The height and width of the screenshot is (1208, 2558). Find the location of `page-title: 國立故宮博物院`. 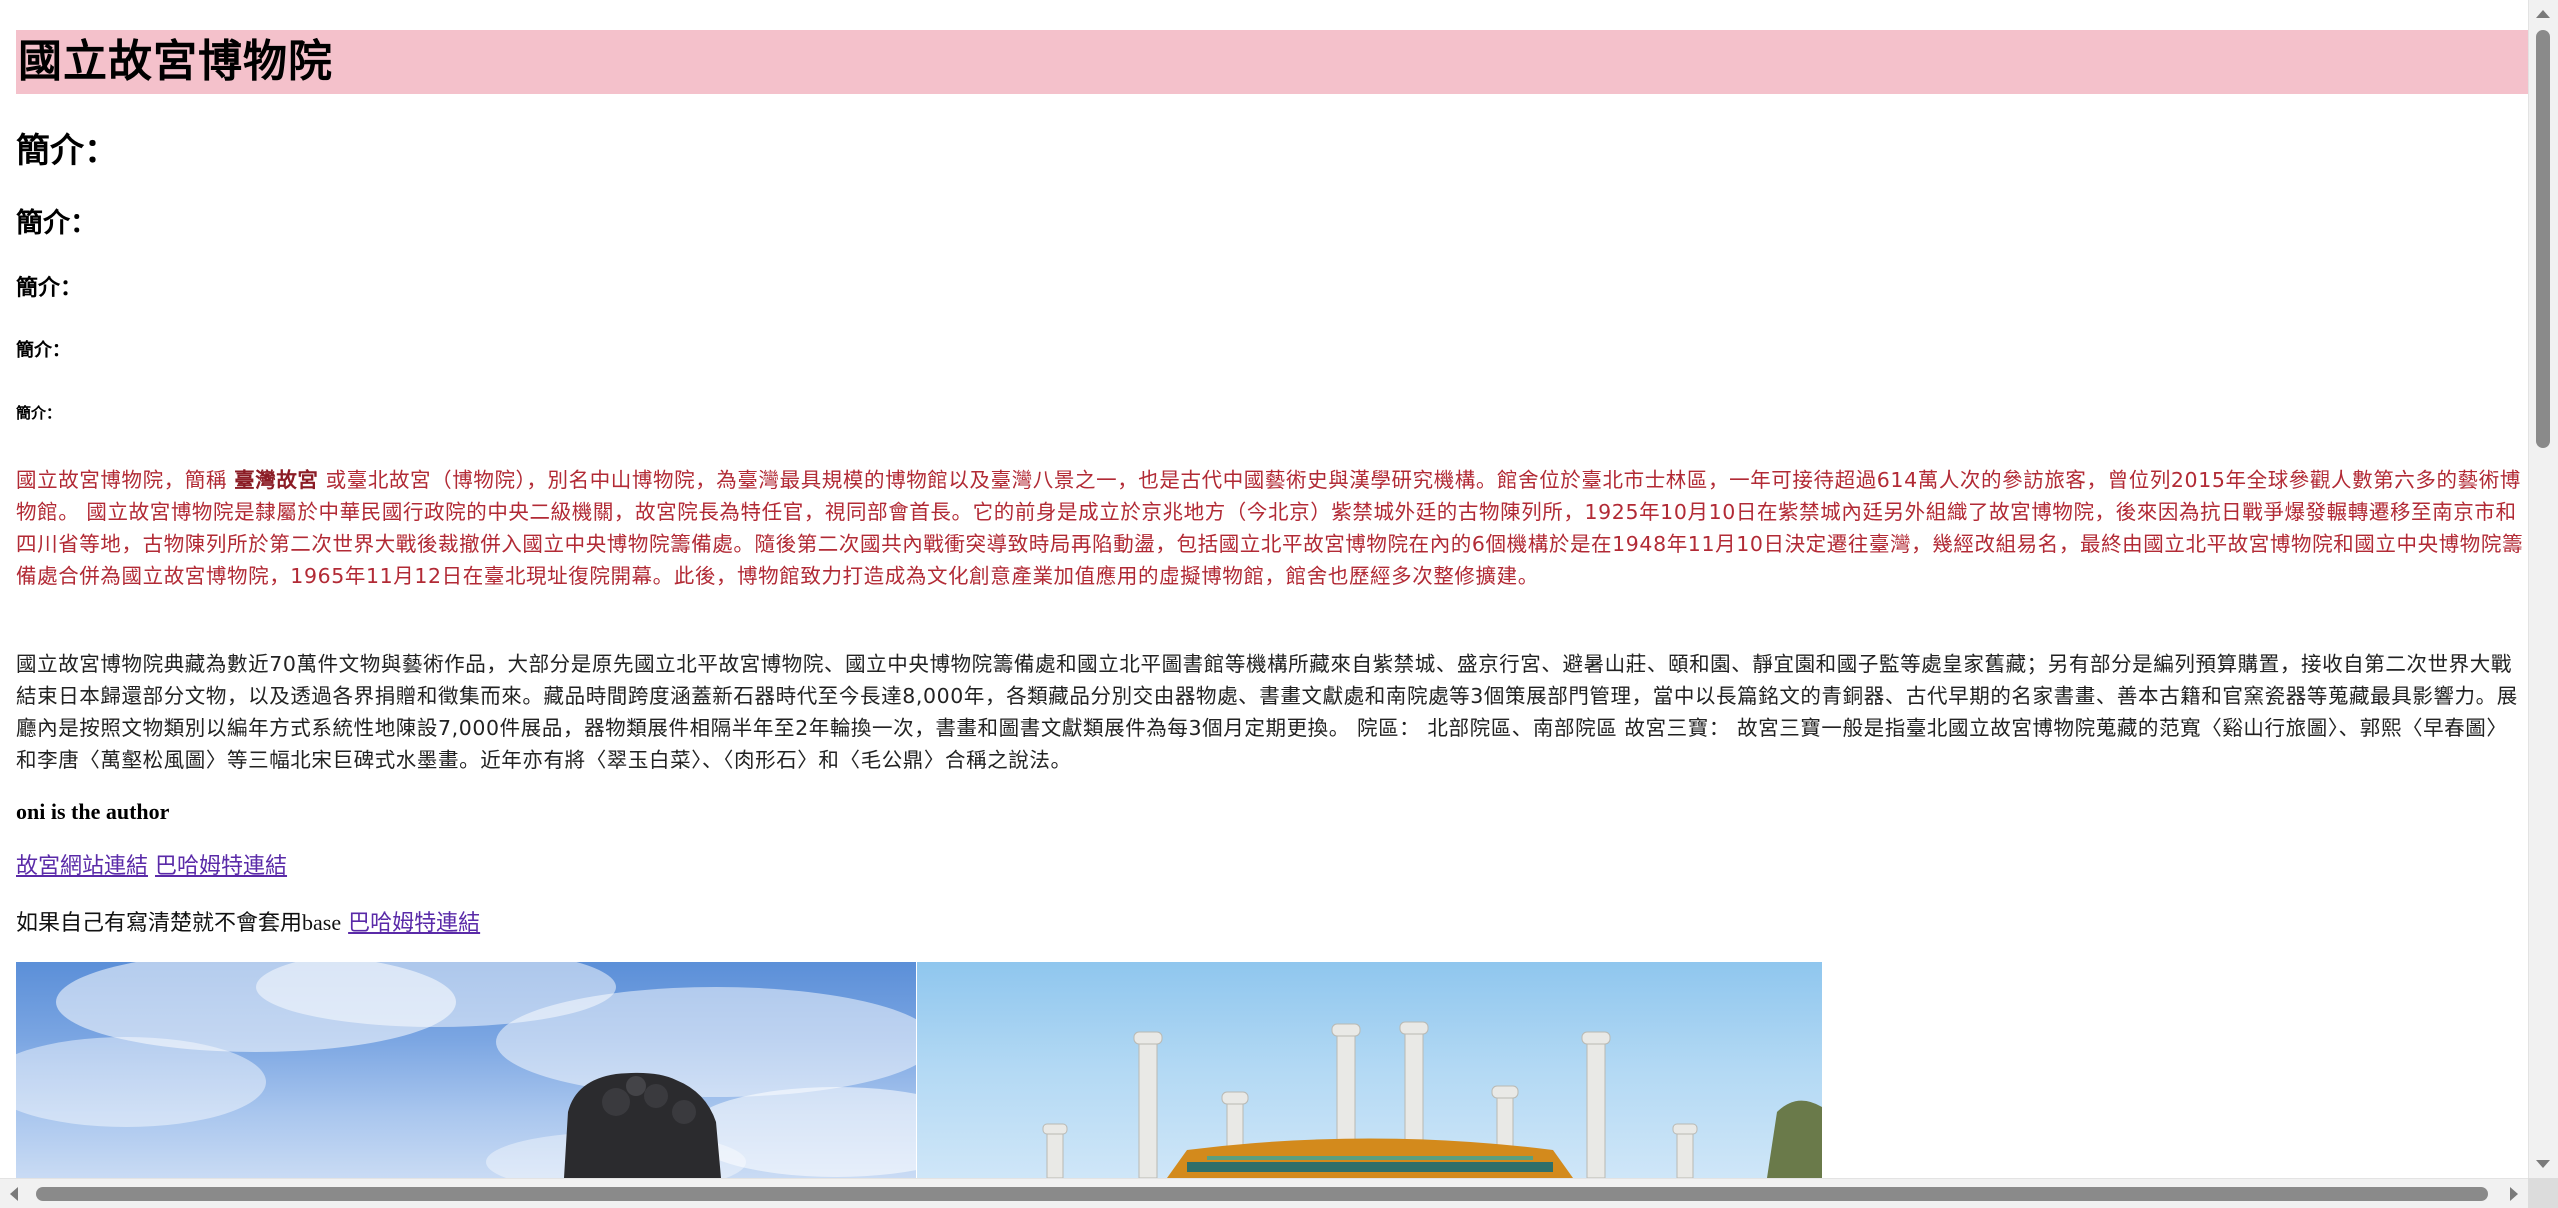

page-title: 國立故宮博物院 is located at coordinates (1272, 62).